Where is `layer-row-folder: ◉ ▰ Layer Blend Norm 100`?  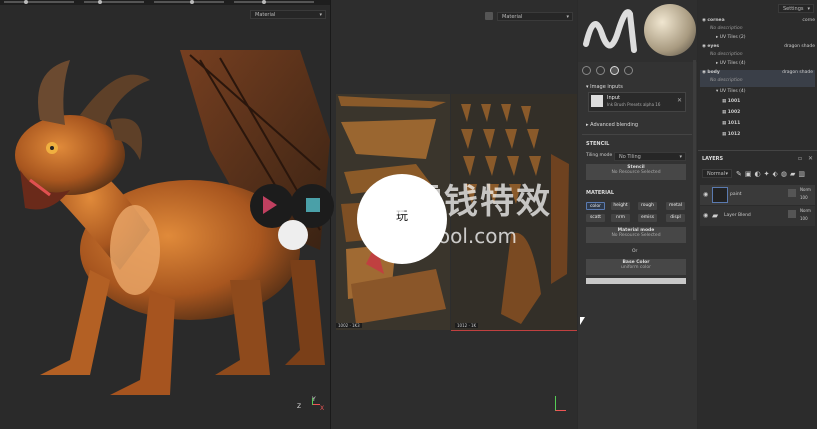
layer-row-folder: ◉ ▰ Layer Blend Norm 100 is located at coordinates (757, 216).